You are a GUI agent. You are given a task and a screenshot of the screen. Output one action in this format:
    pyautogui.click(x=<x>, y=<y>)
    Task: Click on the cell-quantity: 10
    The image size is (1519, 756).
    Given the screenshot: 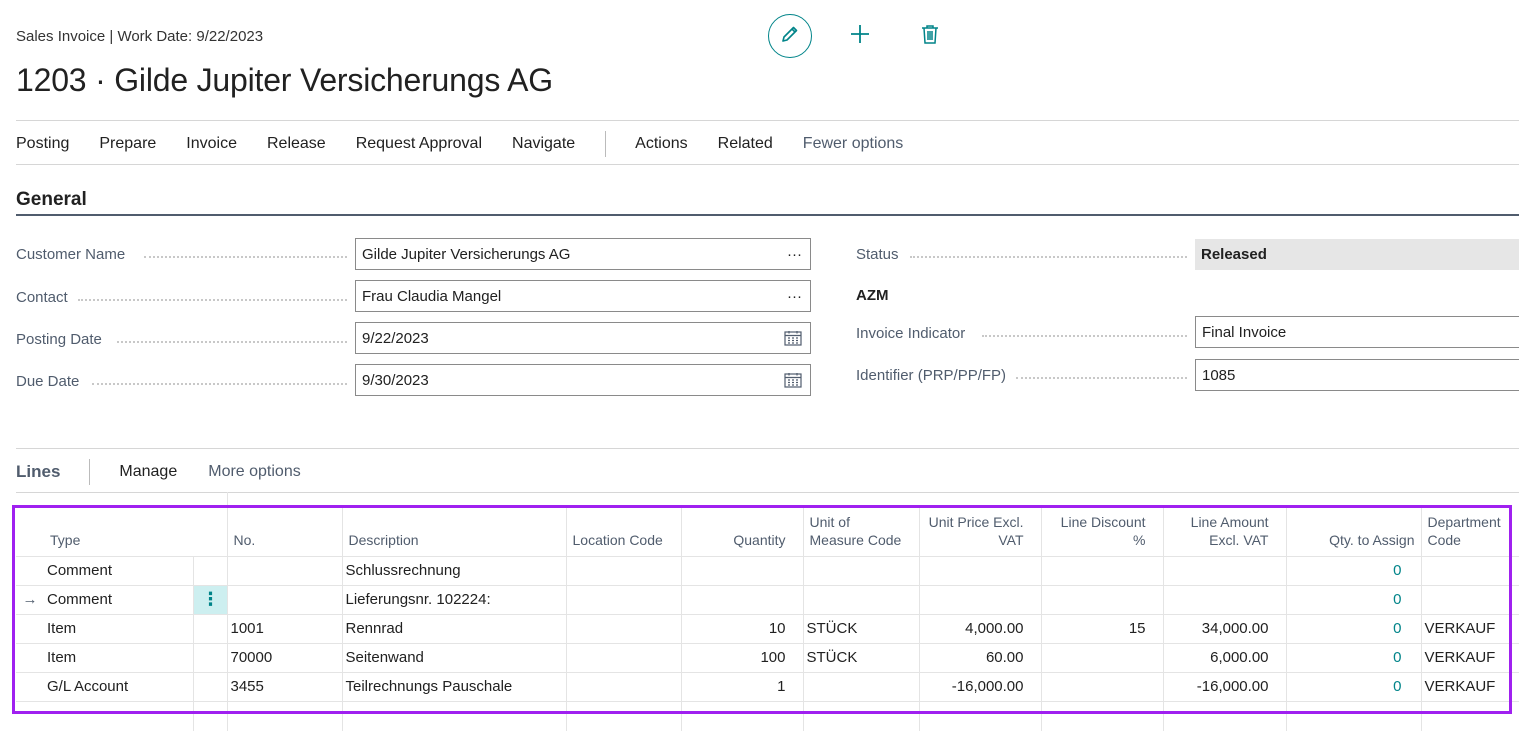 What is the action you would take?
    pyautogui.click(x=742, y=628)
    